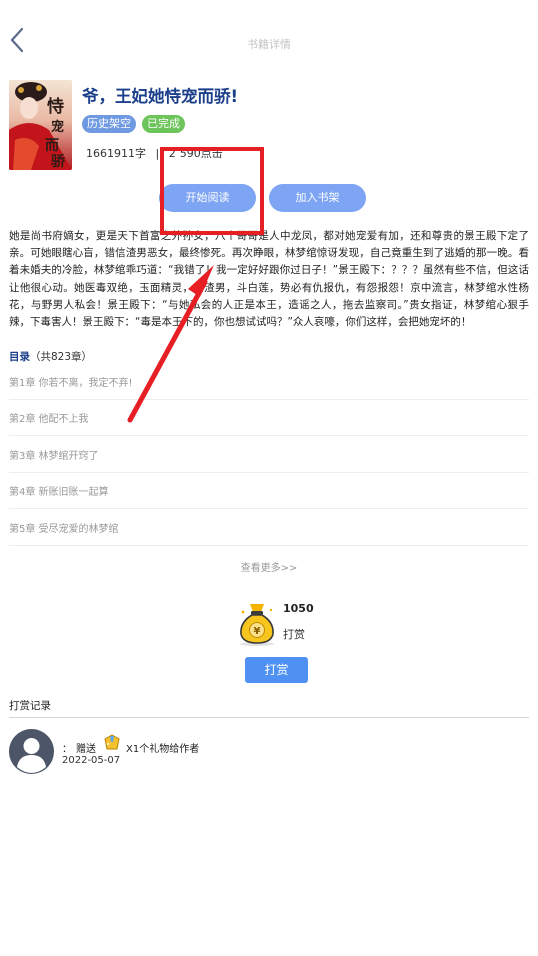  Describe the element at coordinates (91, 760) in the screenshot. I see `record-date: 2022-05-07` at that location.